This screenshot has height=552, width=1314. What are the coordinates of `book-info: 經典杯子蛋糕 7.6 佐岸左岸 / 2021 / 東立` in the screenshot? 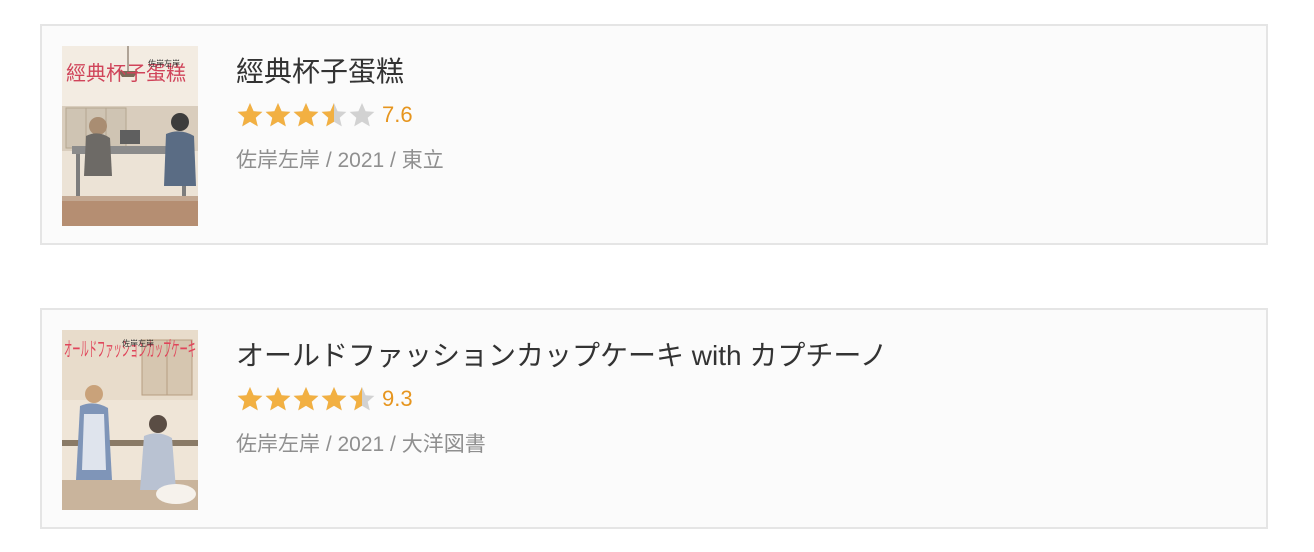 It's located at (340, 114).